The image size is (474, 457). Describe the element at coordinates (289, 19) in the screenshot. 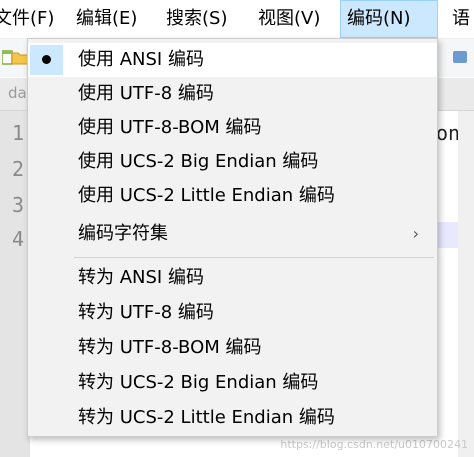

I see `menu-view: 视图(V)` at that location.